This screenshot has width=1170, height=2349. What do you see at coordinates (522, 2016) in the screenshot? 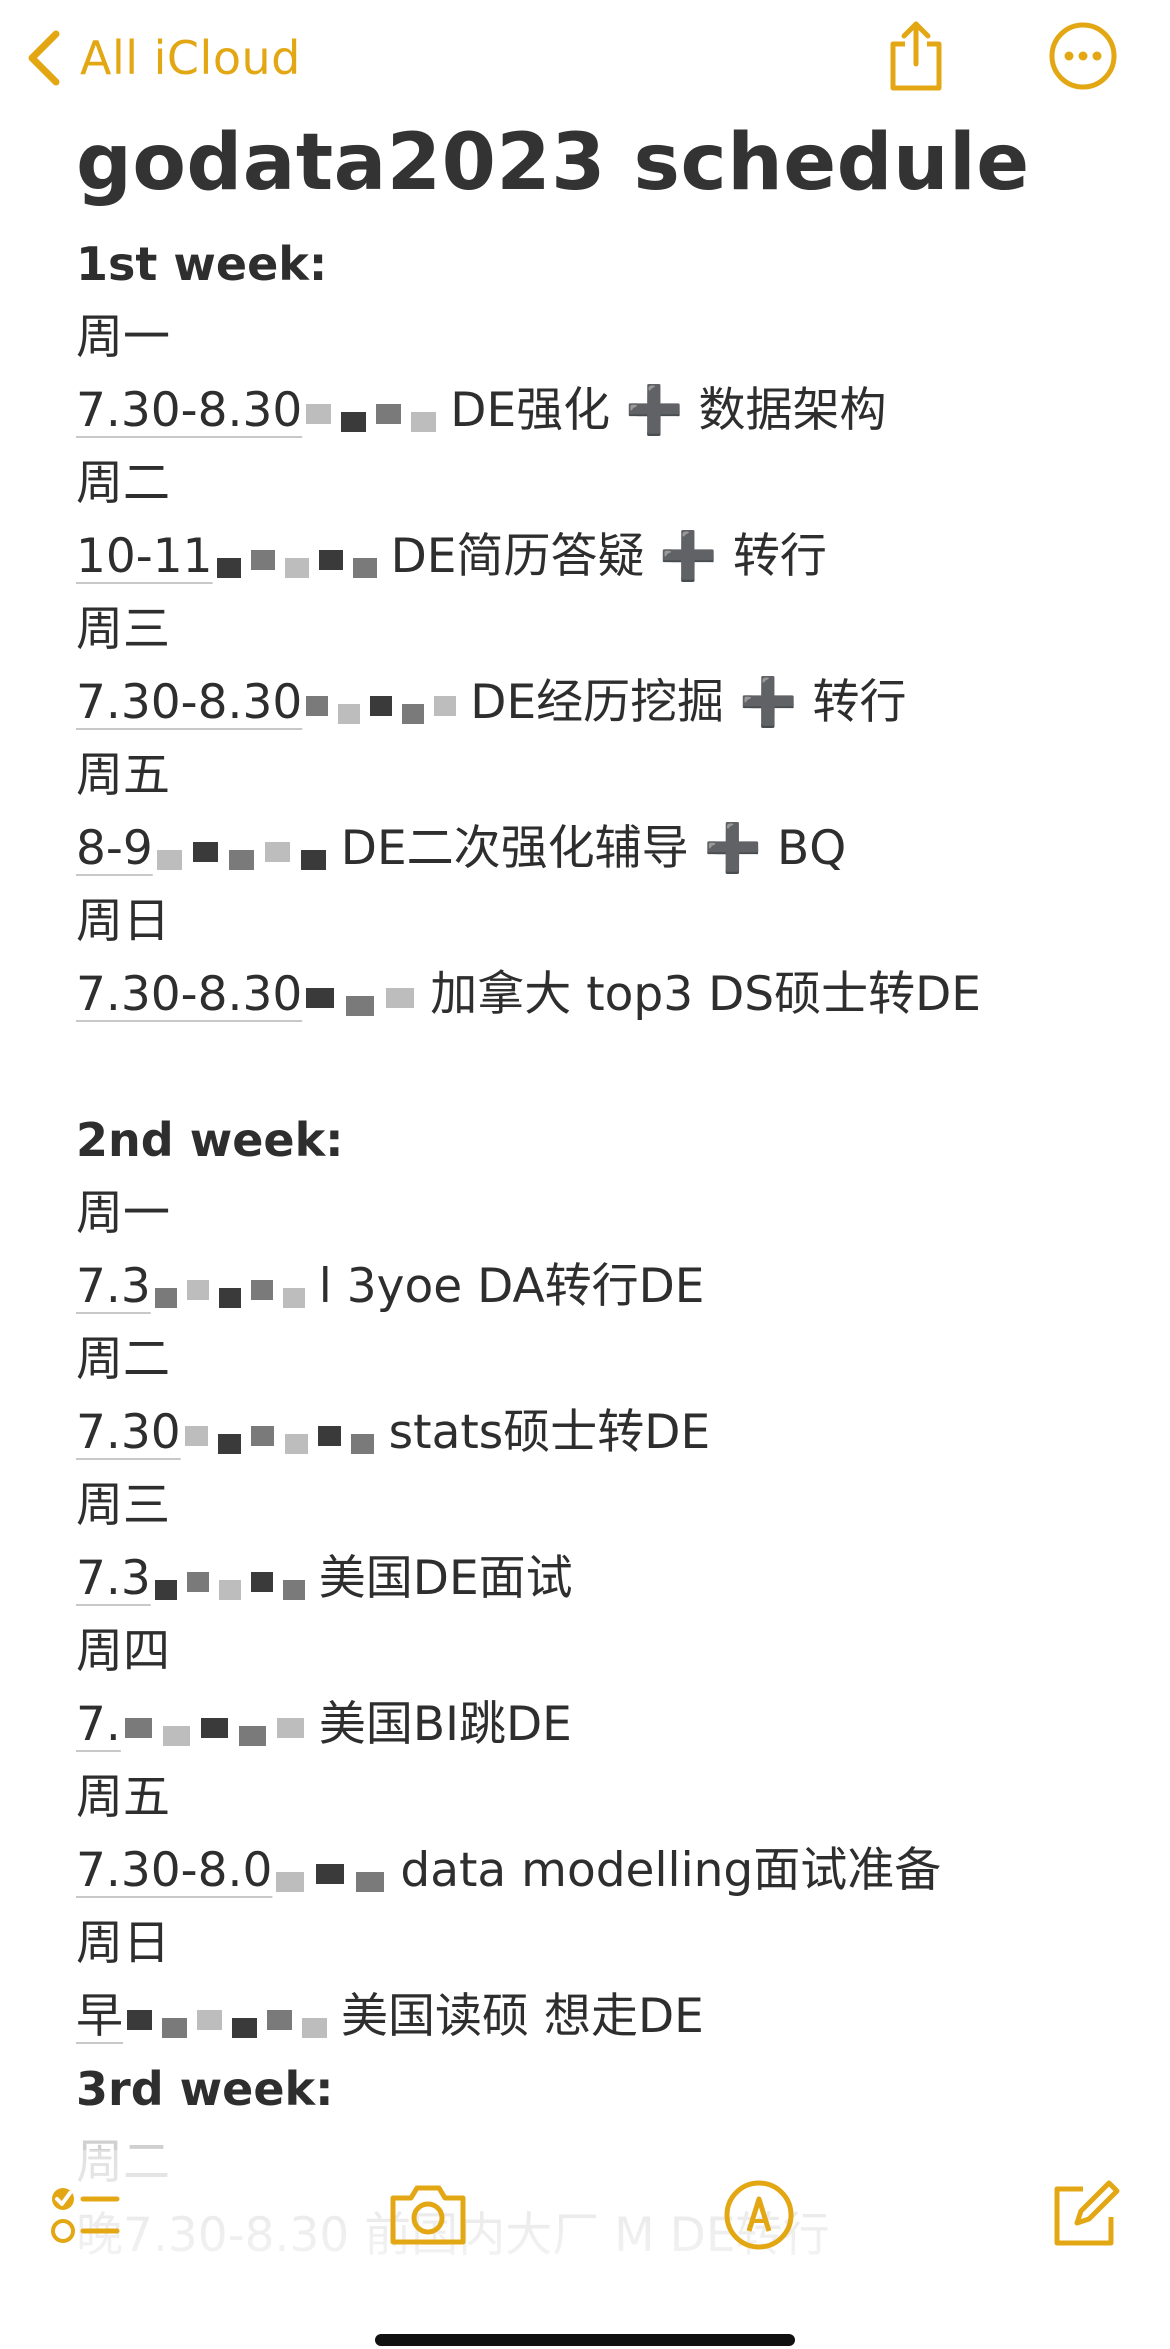
I see `entry-description: 美国读硕 想走DE` at bounding box center [522, 2016].